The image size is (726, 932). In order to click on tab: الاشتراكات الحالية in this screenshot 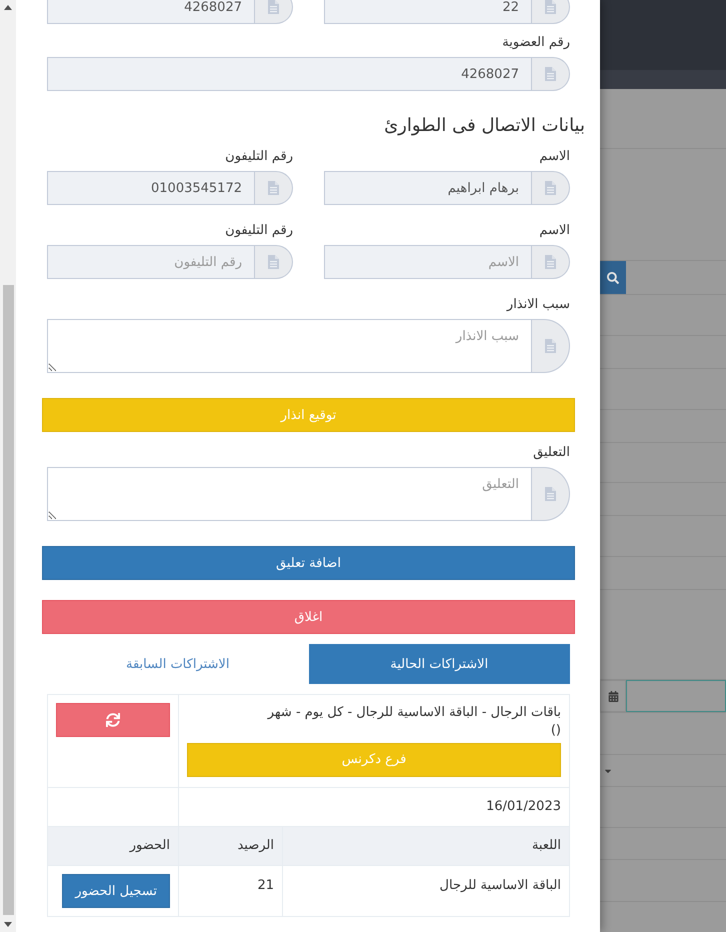, I will do `click(439, 664)`.